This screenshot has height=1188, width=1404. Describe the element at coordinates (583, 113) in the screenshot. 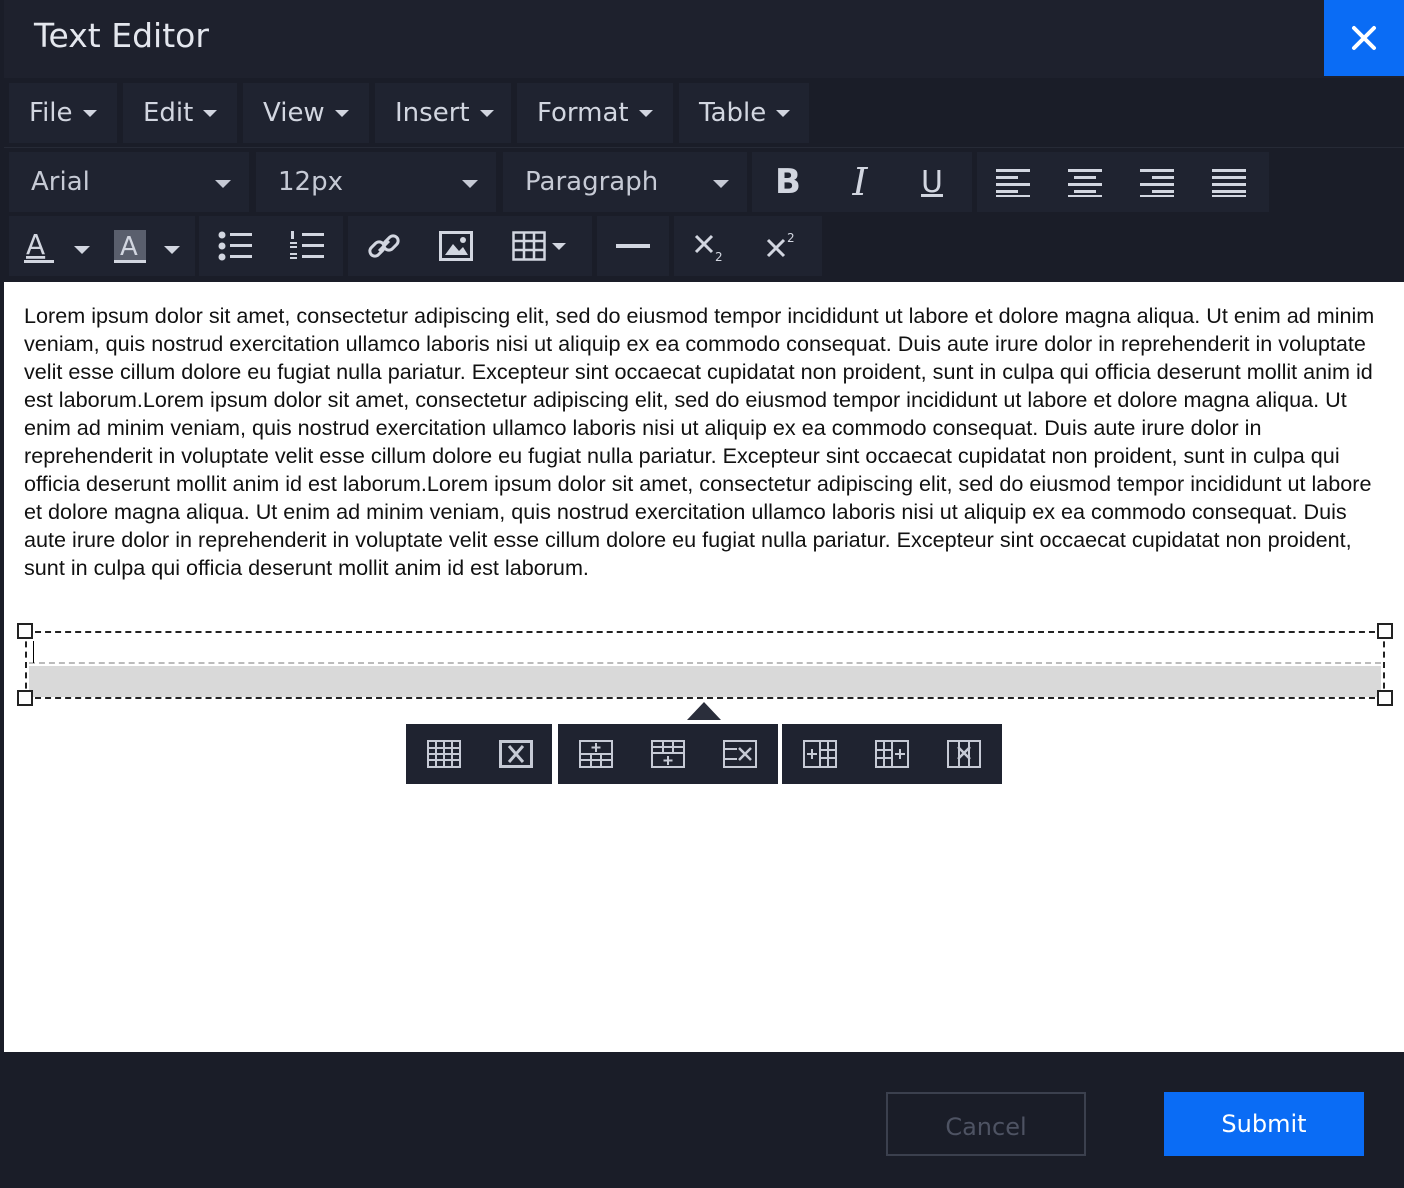

I see `menu-format-label: Format` at that location.